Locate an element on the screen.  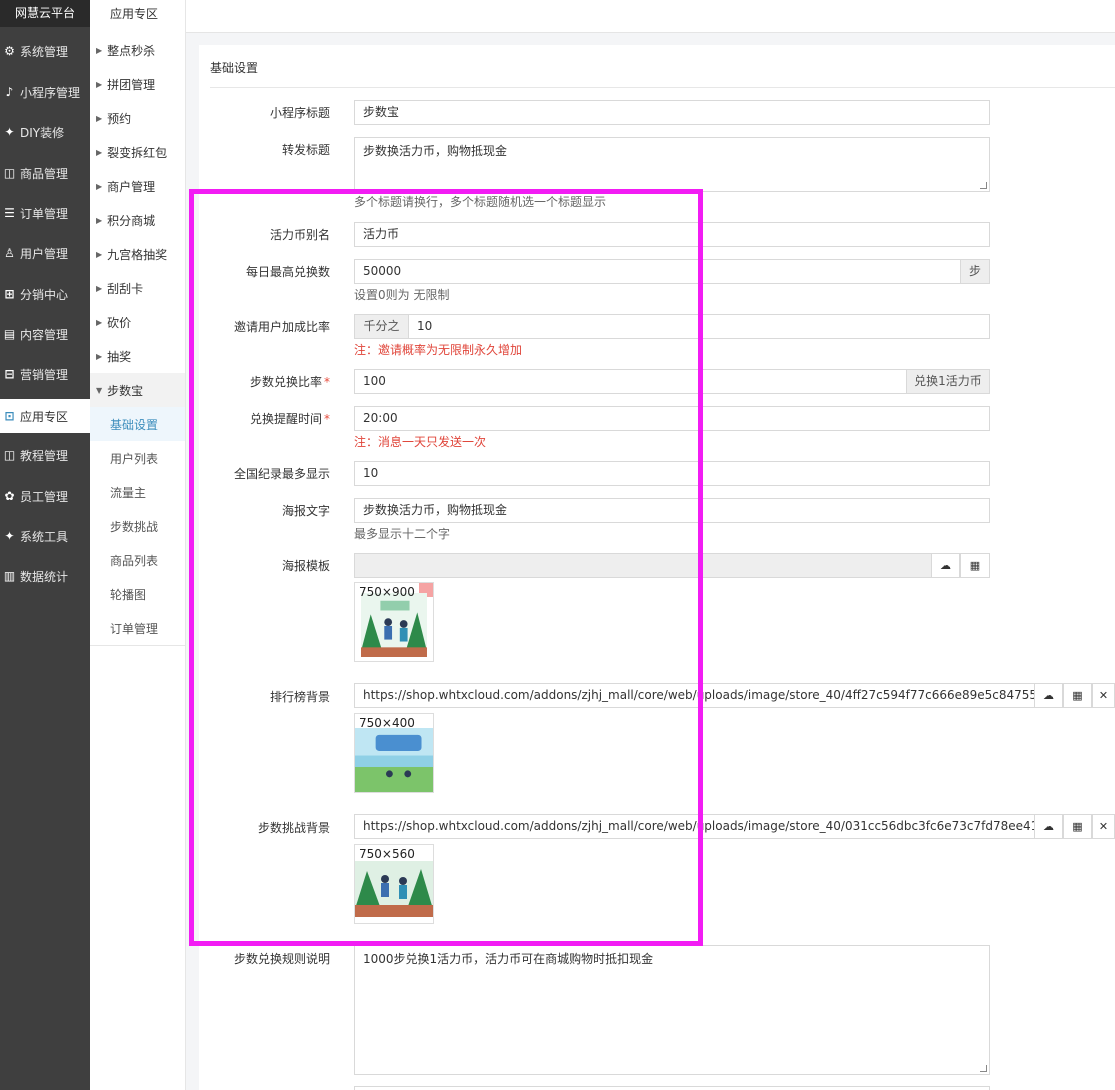
sub-nav-group-bushubao: ▼ 步数宝 is located at coordinates (137, 390).